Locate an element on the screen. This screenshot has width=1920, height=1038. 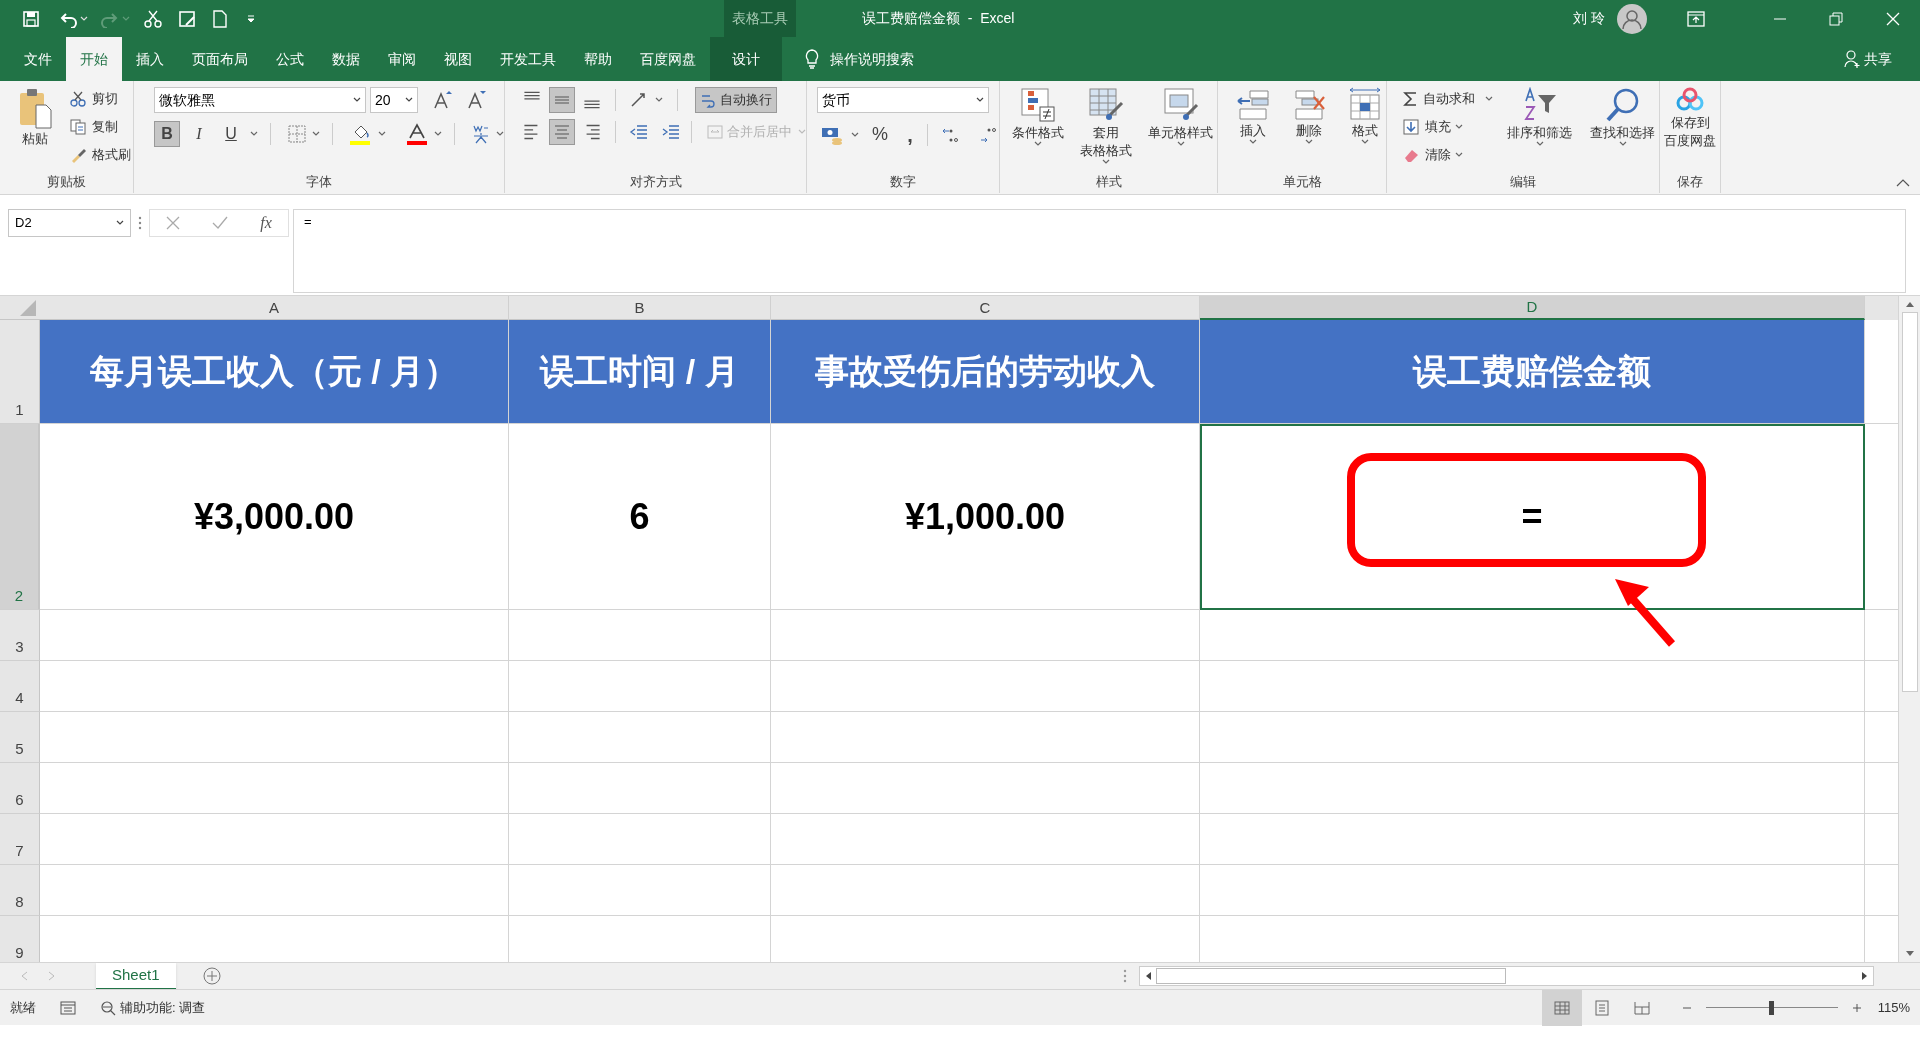
cut-button: 剪切 is located at coordinates (100, 99).